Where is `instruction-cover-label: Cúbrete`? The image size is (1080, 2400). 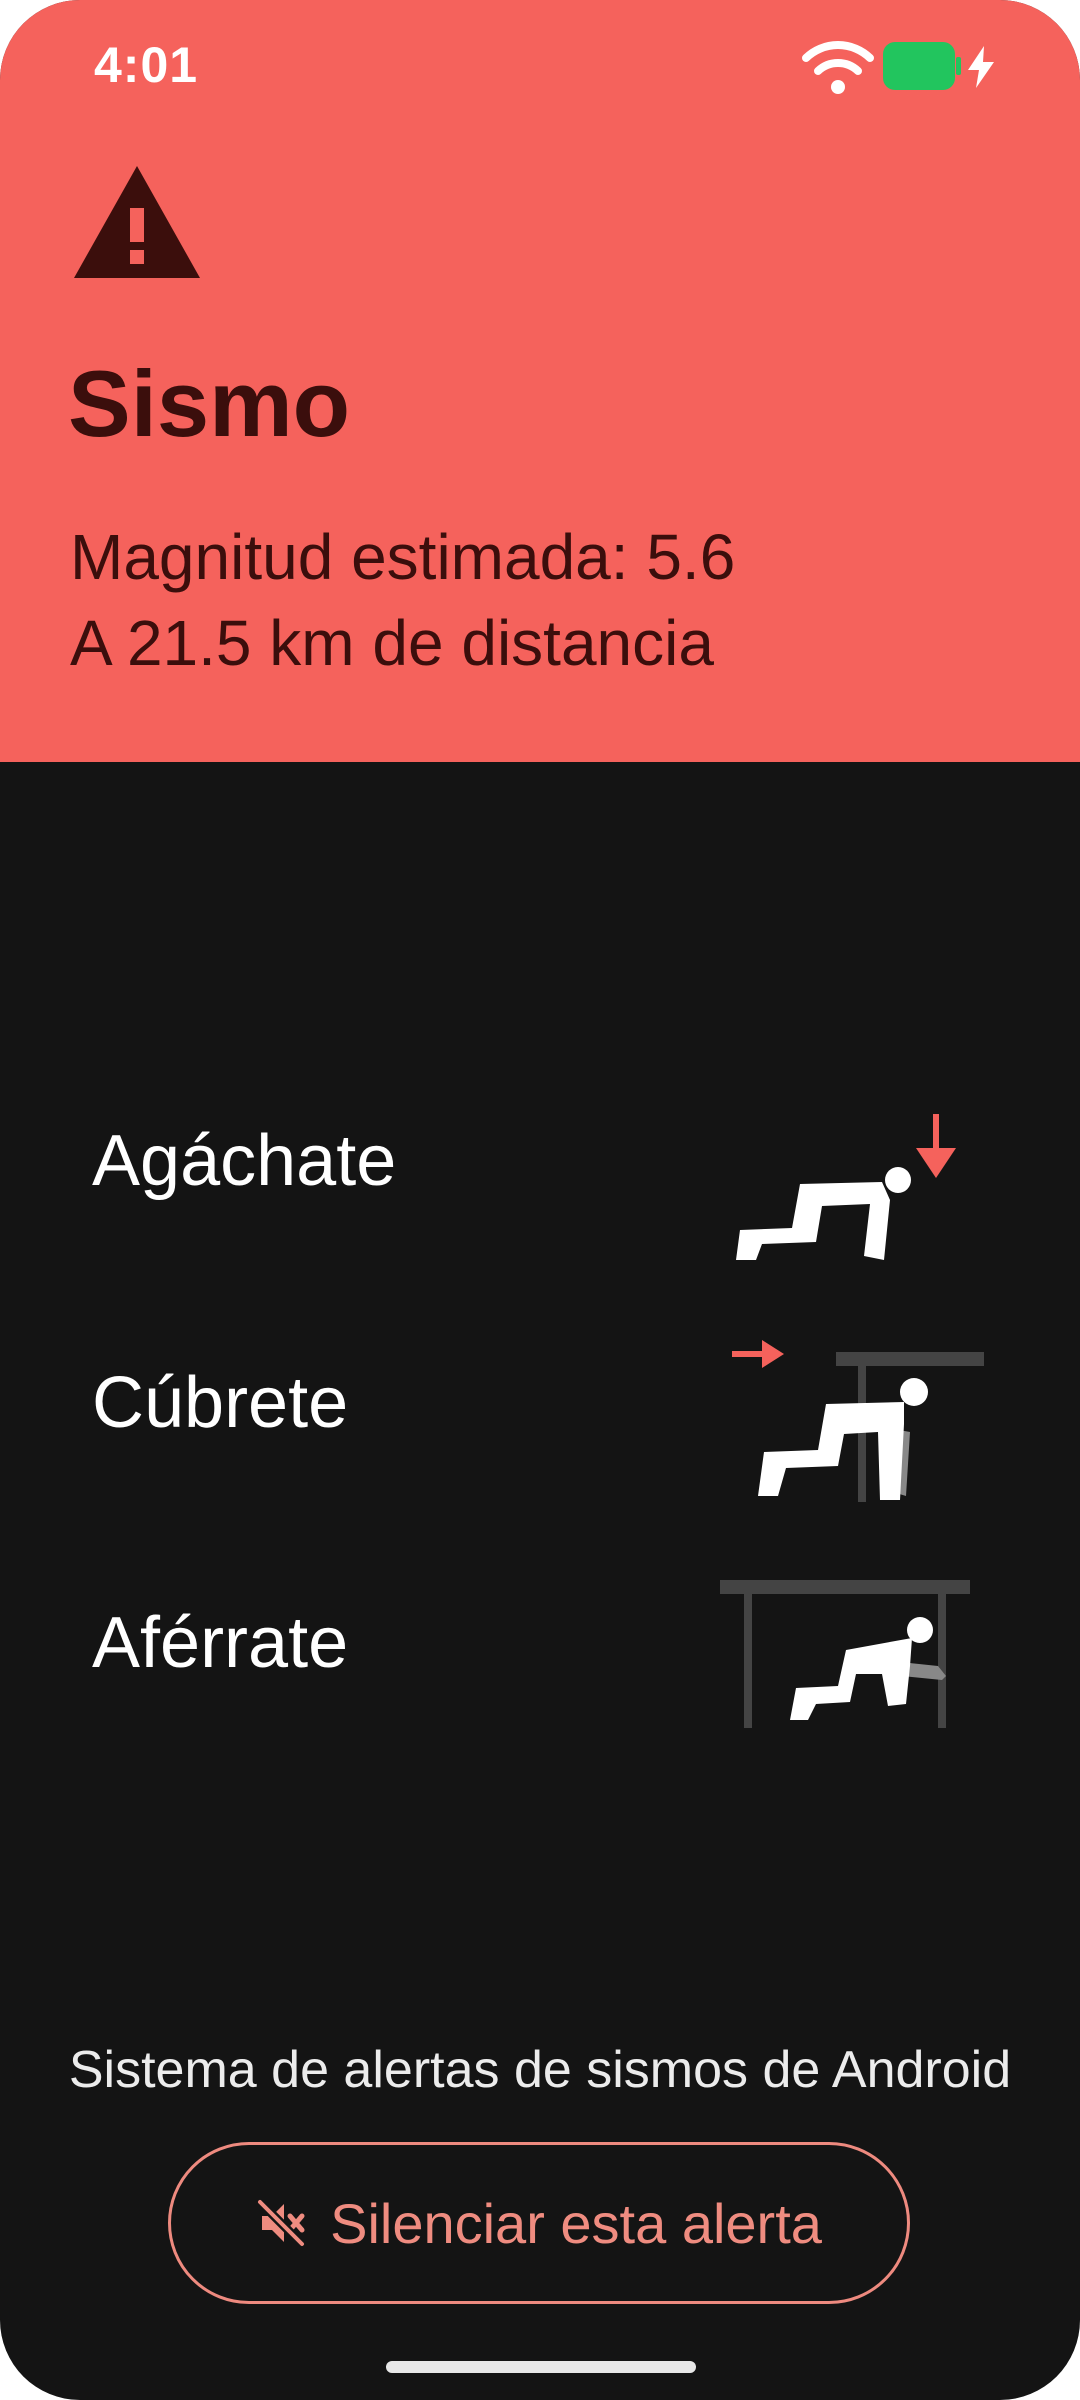 instruction-cover-label: Cúbrete is located at coordinates (220, 1403).